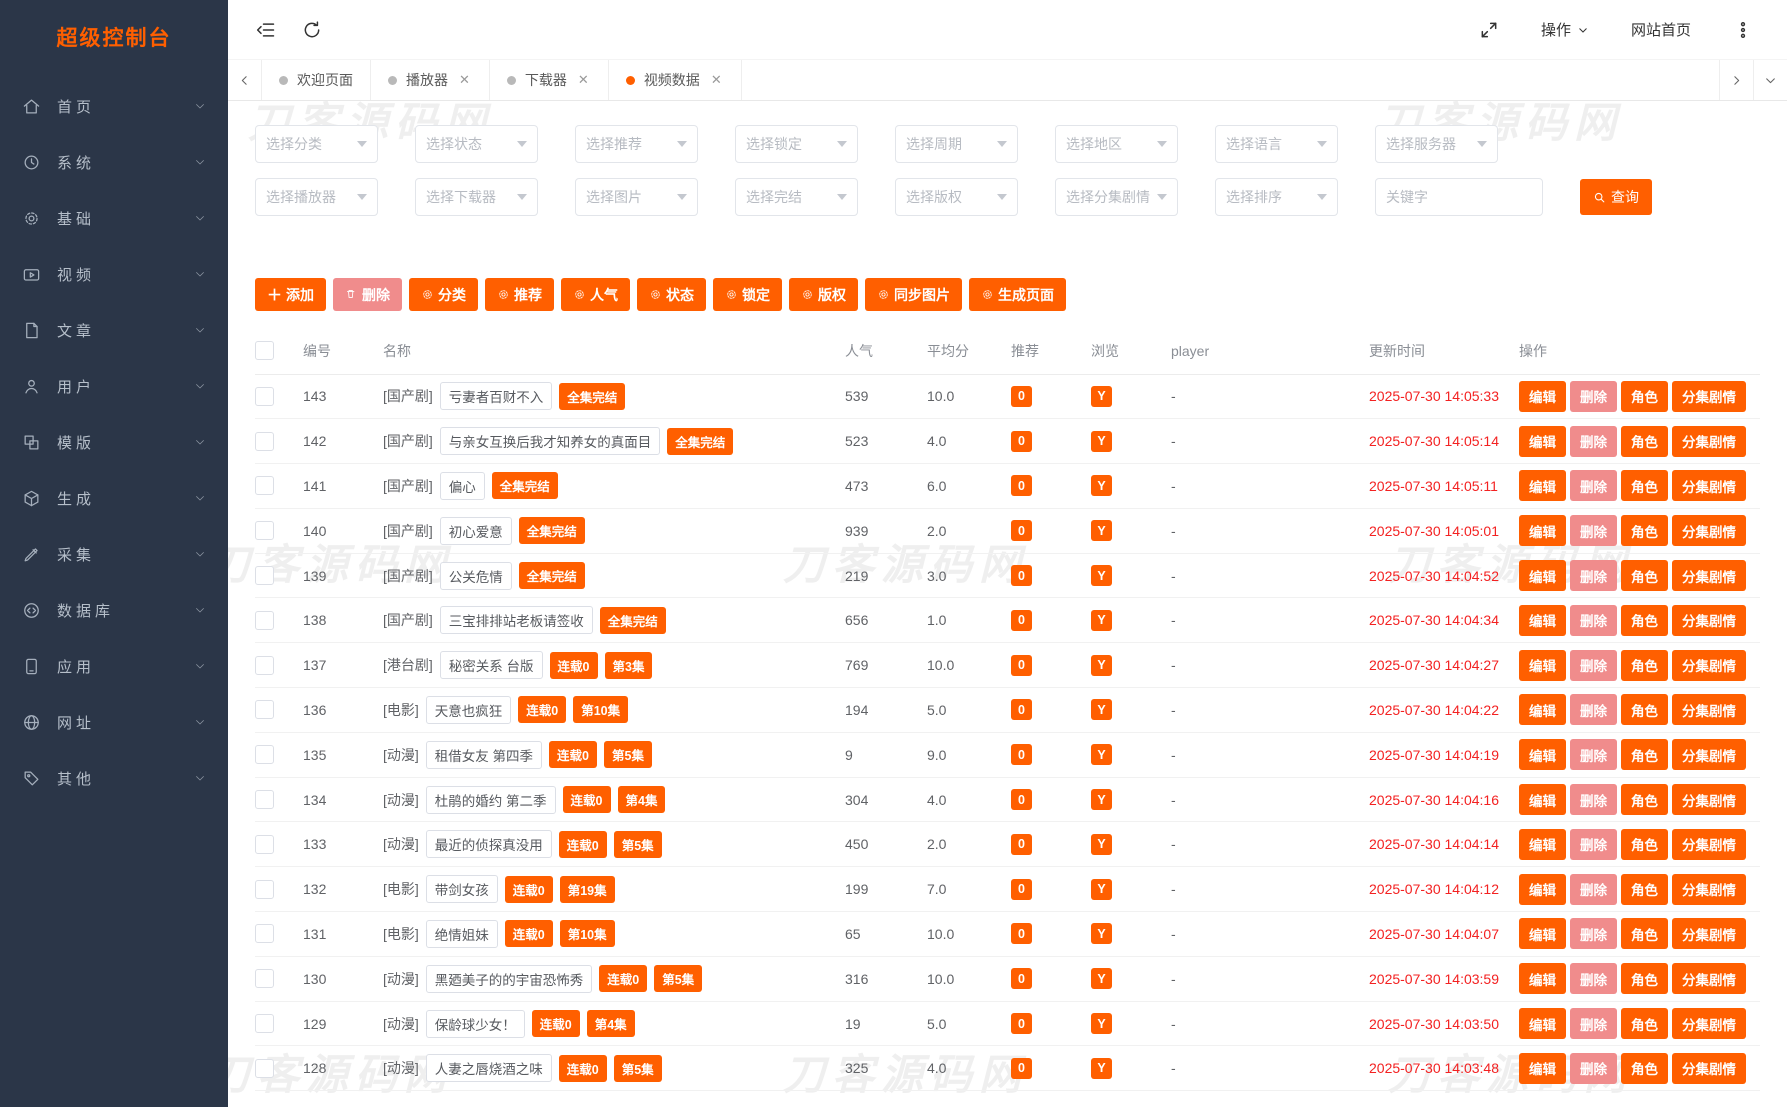 The height and width of the screenshot is (1107, 1787). What do you see at coordinates (1459, 197) in the screenshot?
I see `keyword-input` at bounding box center [1459, 197].